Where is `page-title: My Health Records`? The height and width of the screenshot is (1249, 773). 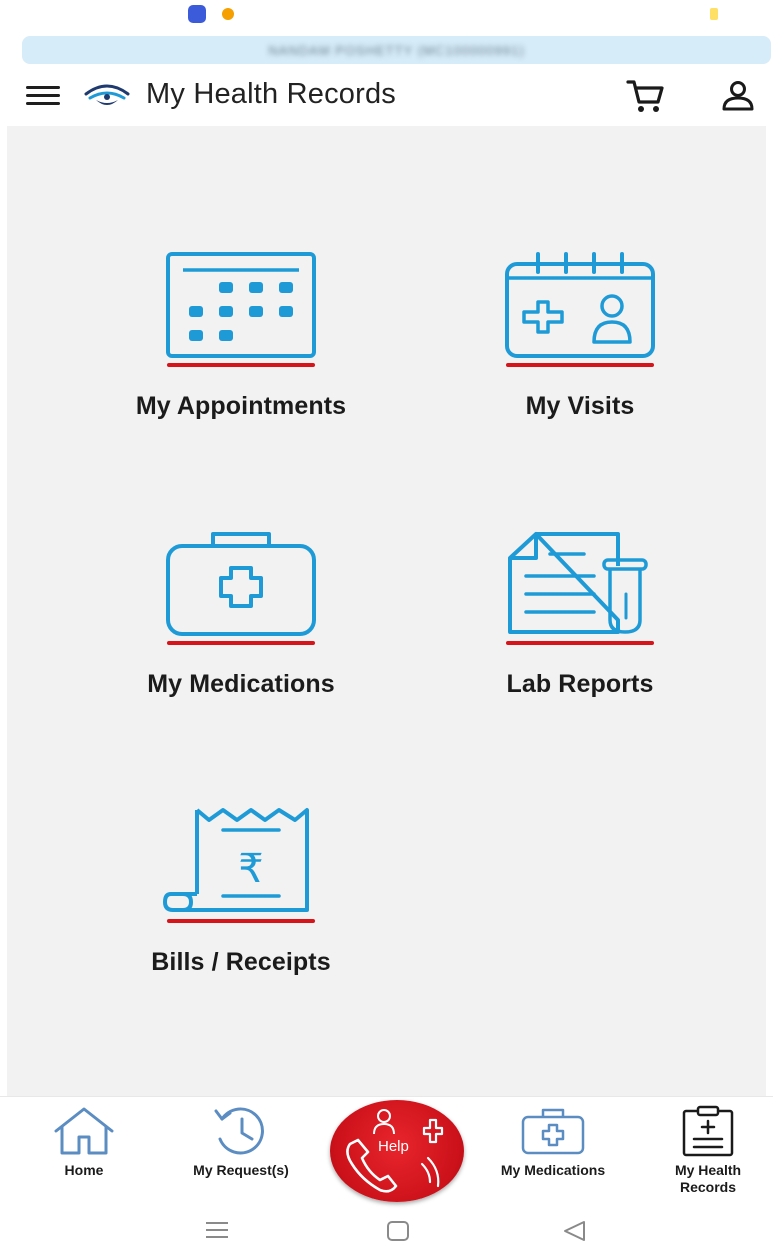
page-title: My Health Records is located at coordinates (271, 94).